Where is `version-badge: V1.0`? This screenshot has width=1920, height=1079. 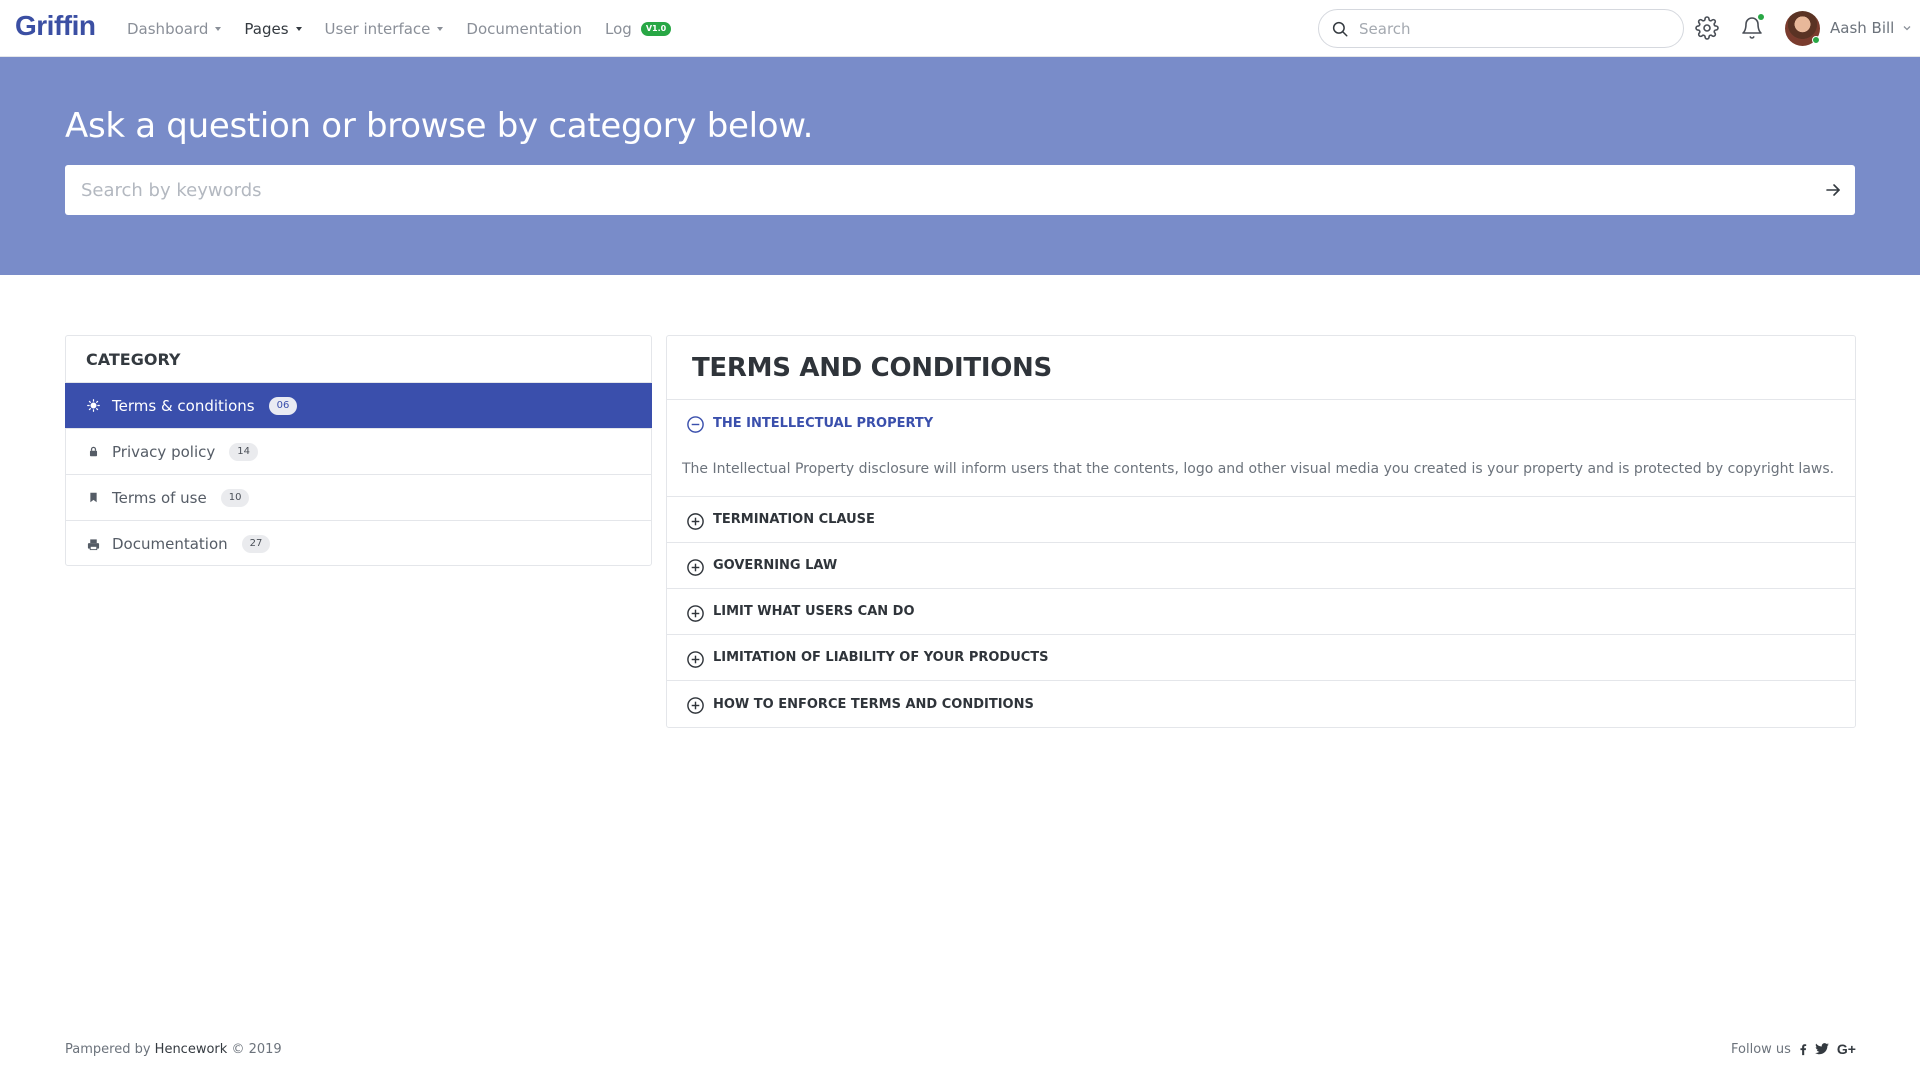
version-badge: V1.0 is located at coordinates (656, 28).